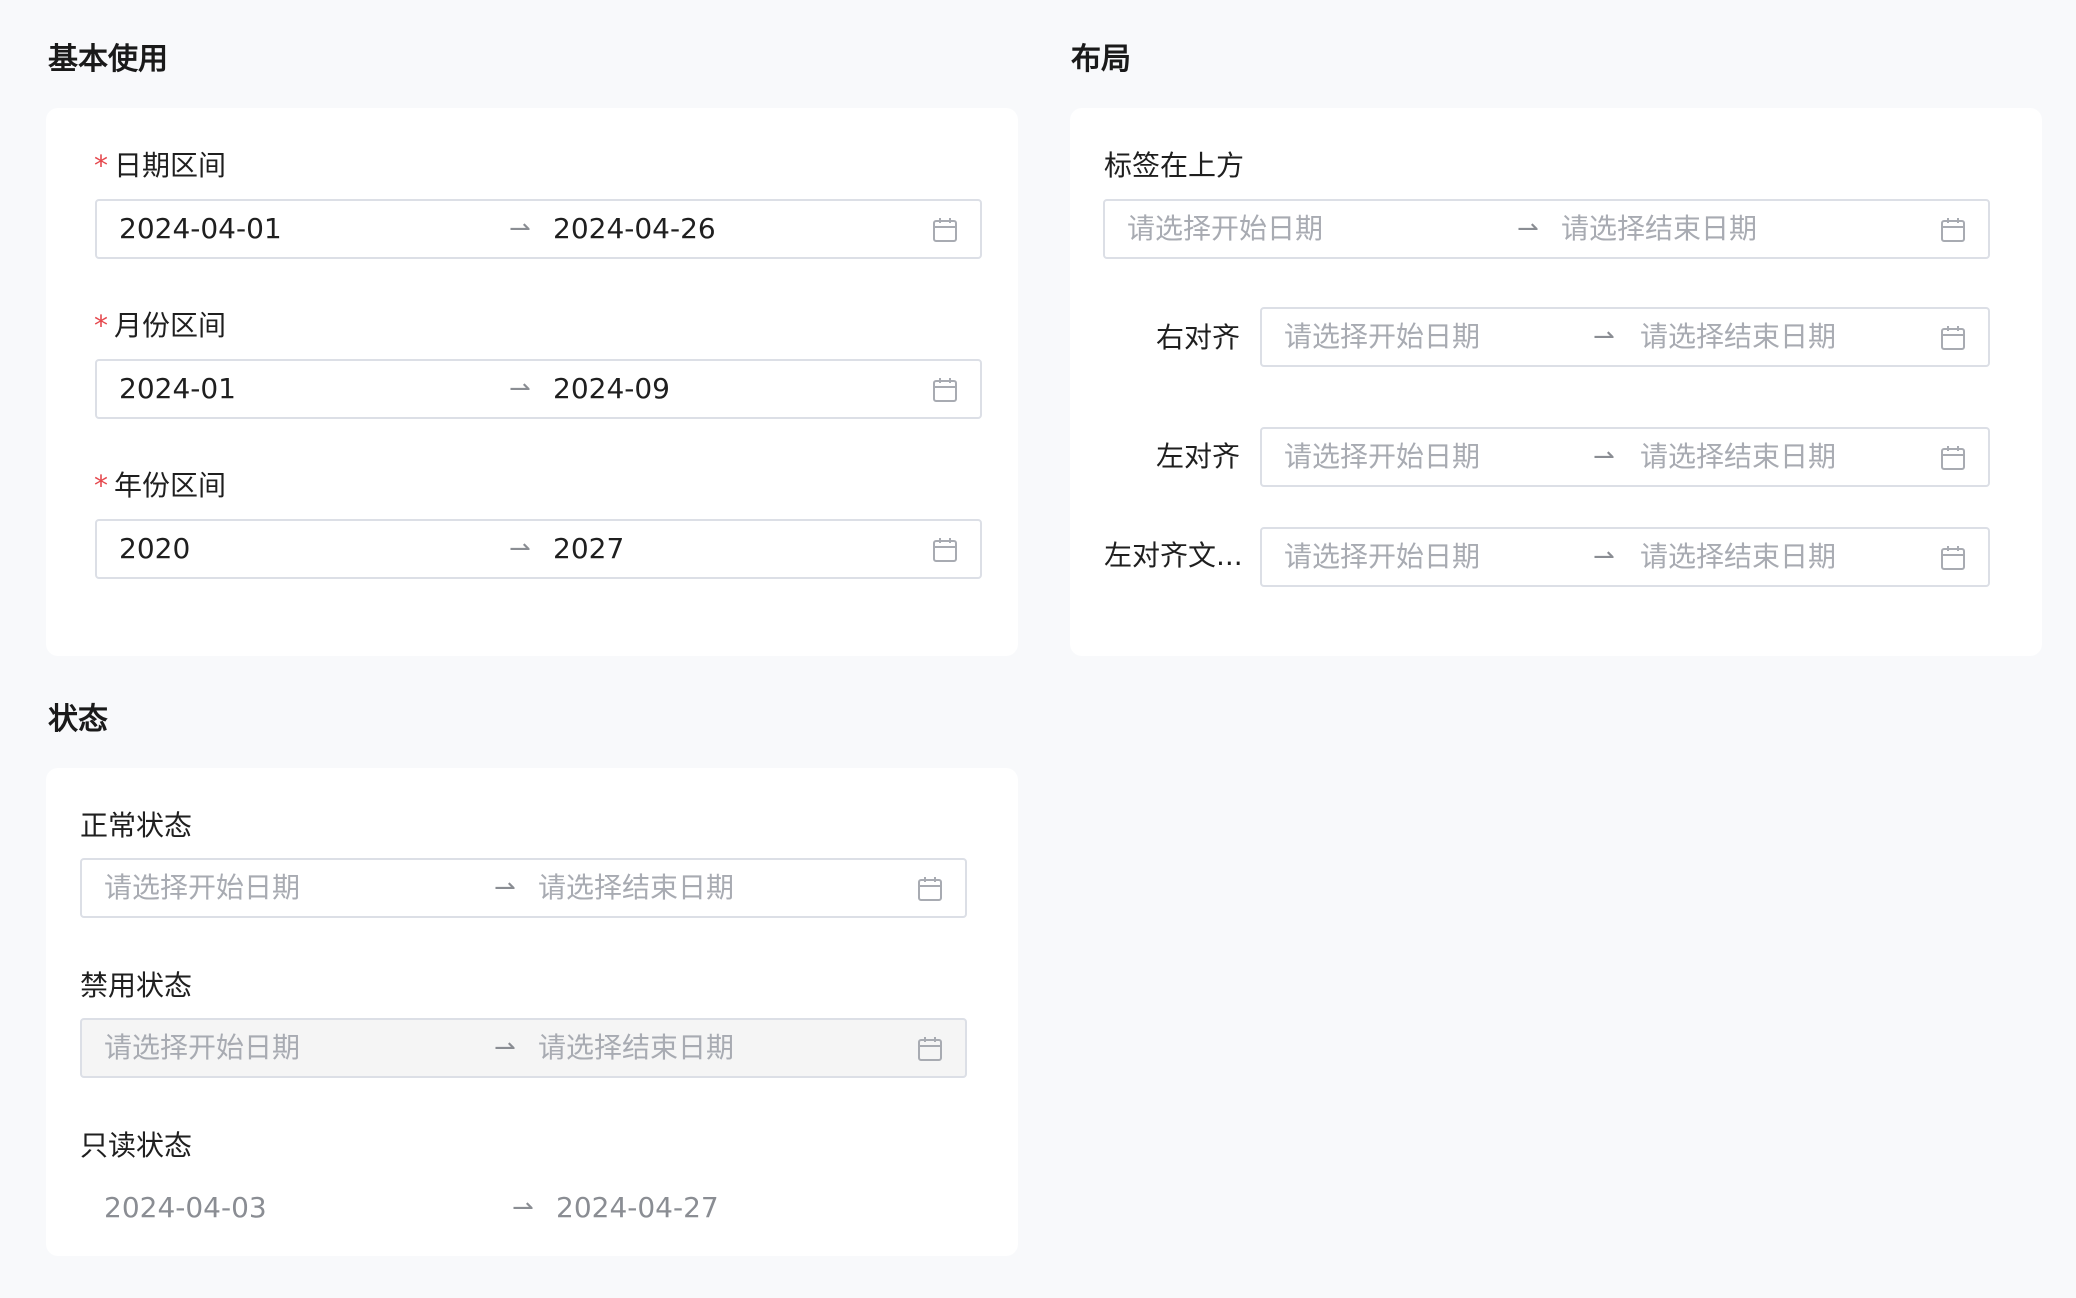 The width and height of the screenshot is (2076, 1298). Describe the element at coordinates (78, 719) in the screenshot. I see `section-title-status: 状态` at that location.